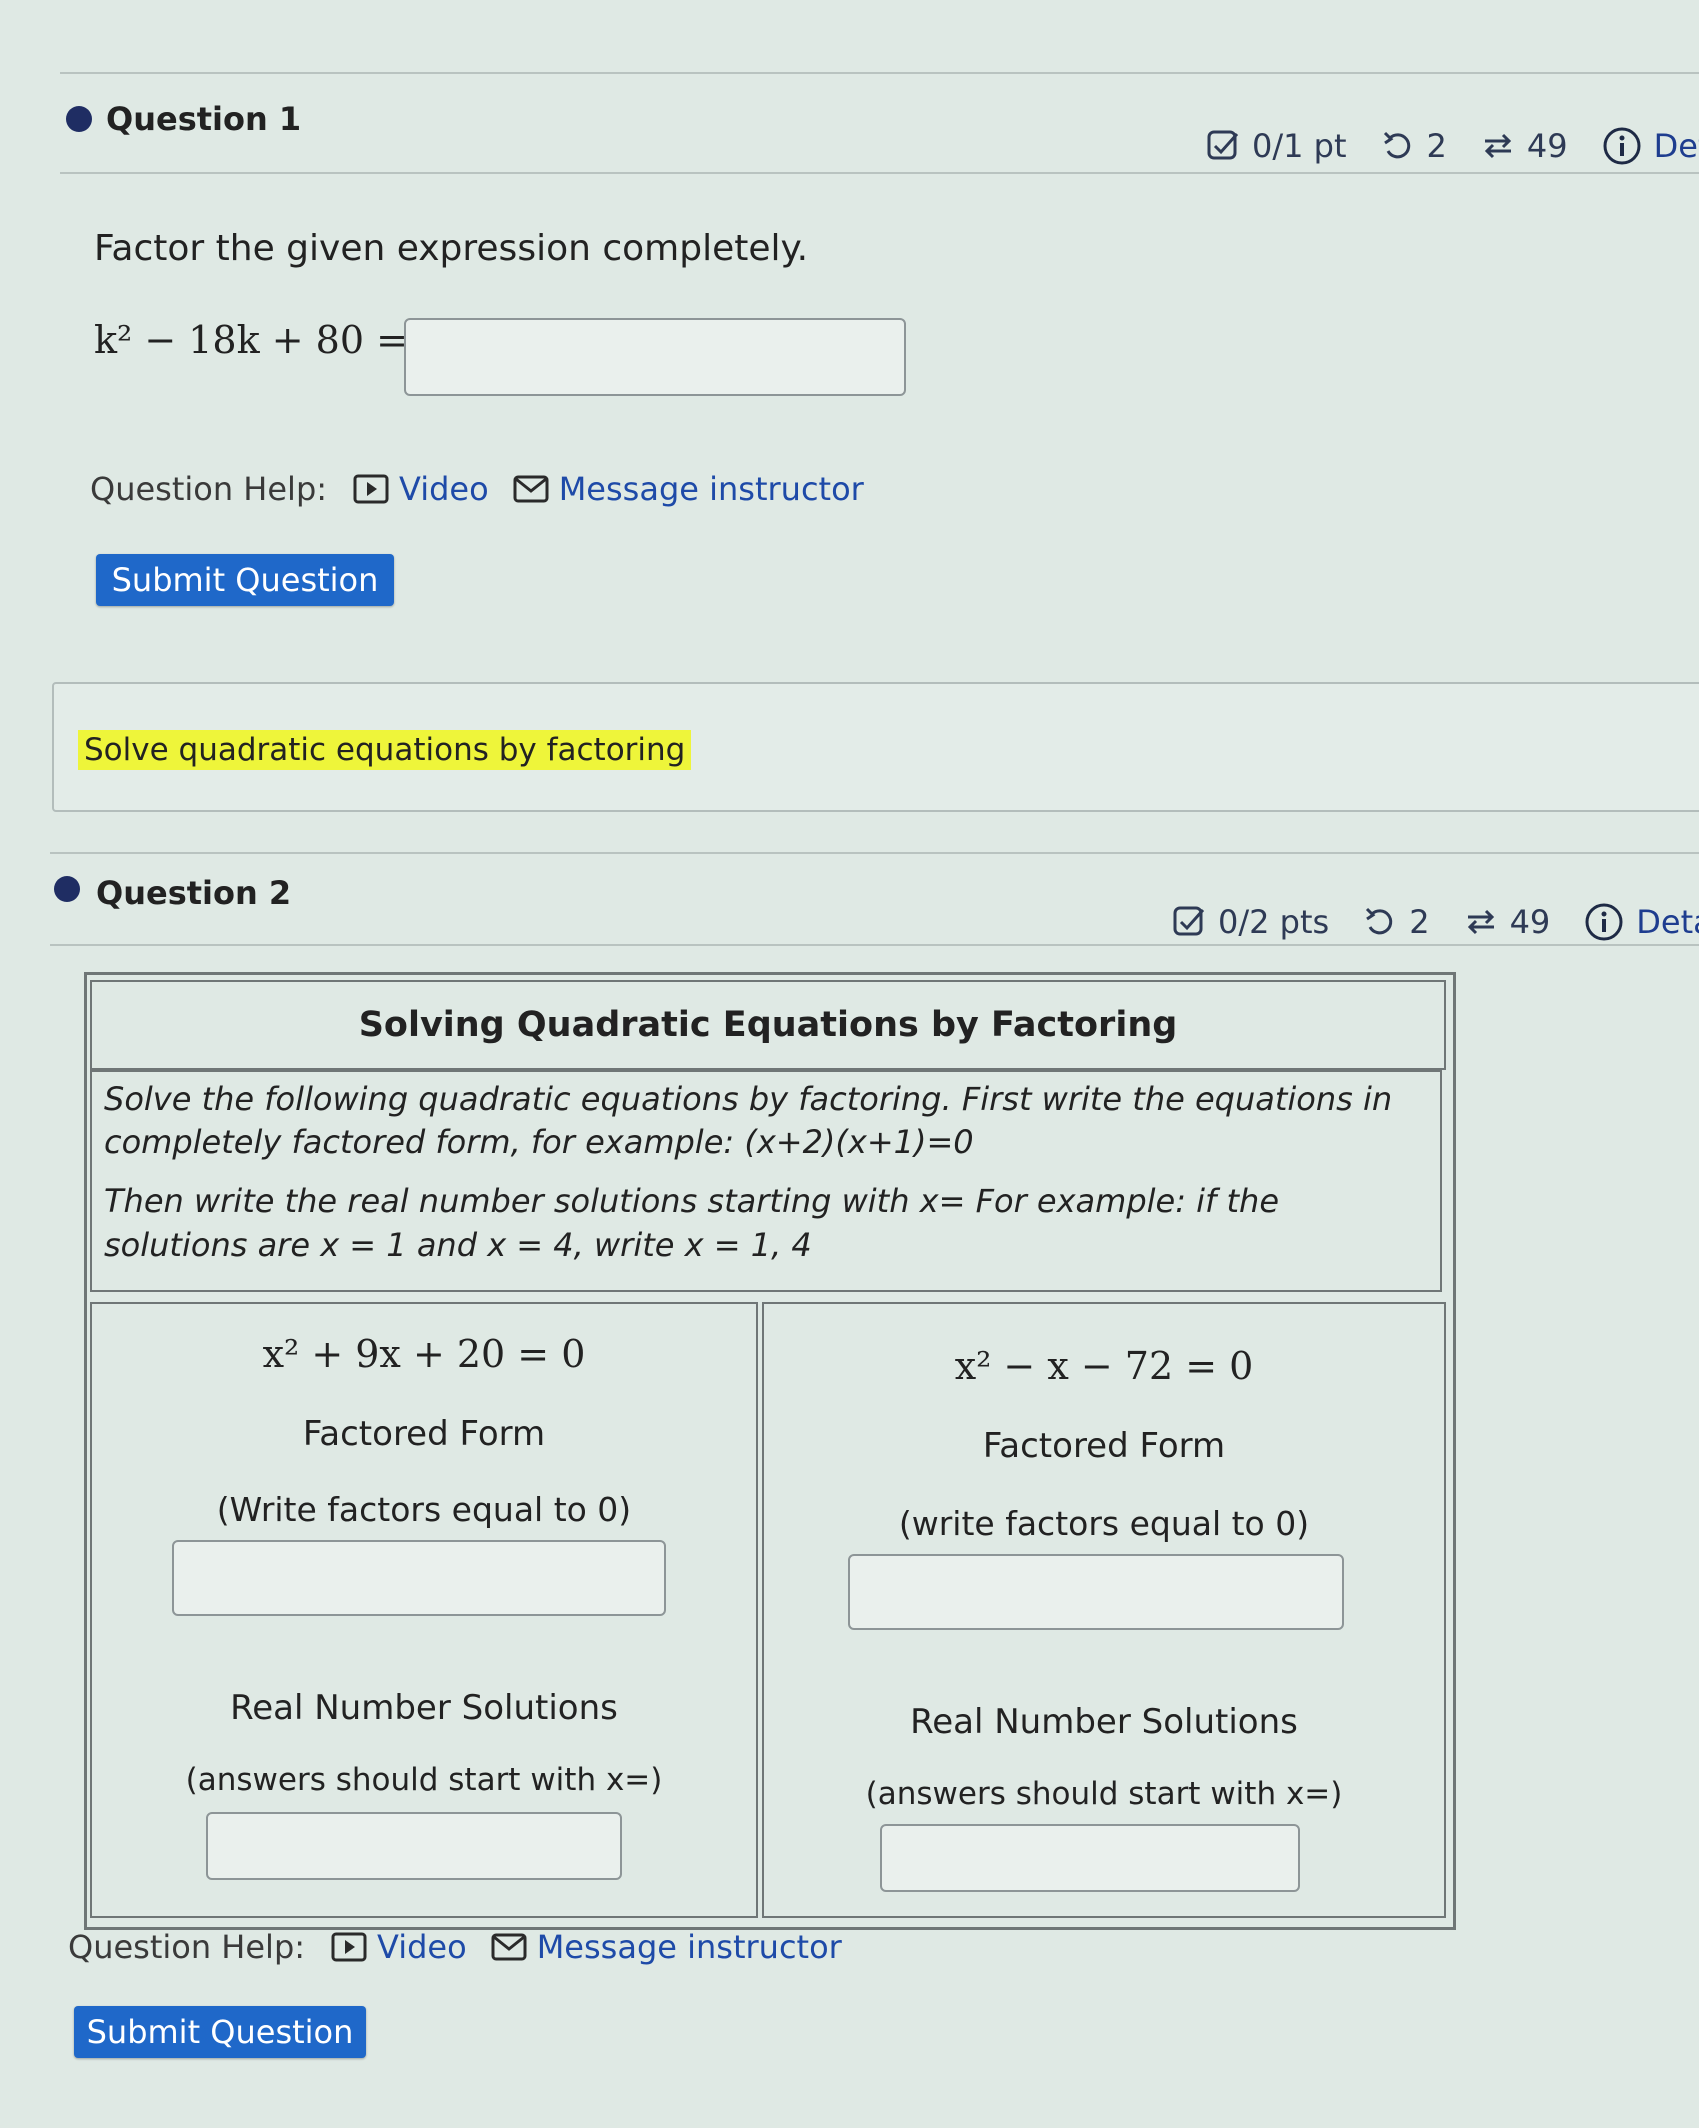 The image size is (1699, 2128). Describe the element at coordinates (424, 1780) in the screenshot. I see `left-solutions-note: (answers should start with x=)` at that location.